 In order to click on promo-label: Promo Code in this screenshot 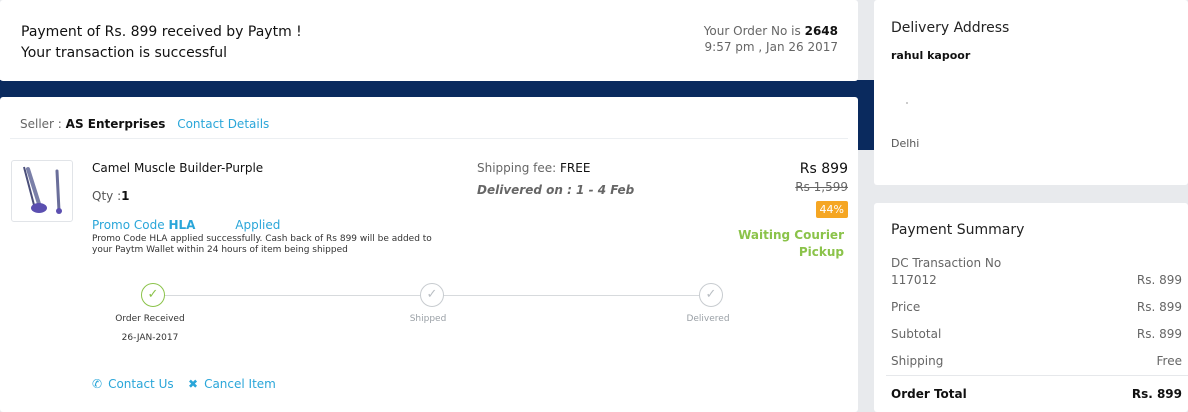, I will do `click(128, 225)`.